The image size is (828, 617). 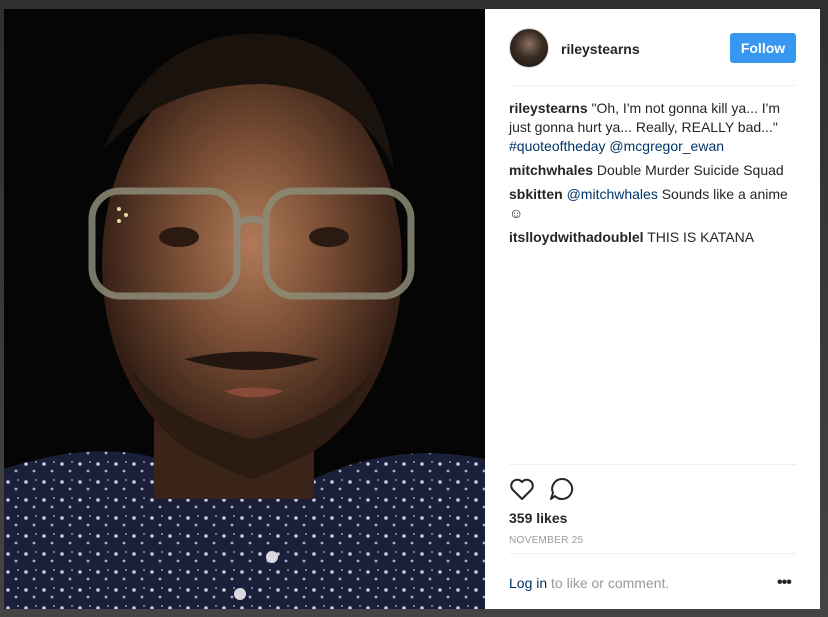 I want to click on login-prompt: Log in to like or comment., so click(x=589, y=583).